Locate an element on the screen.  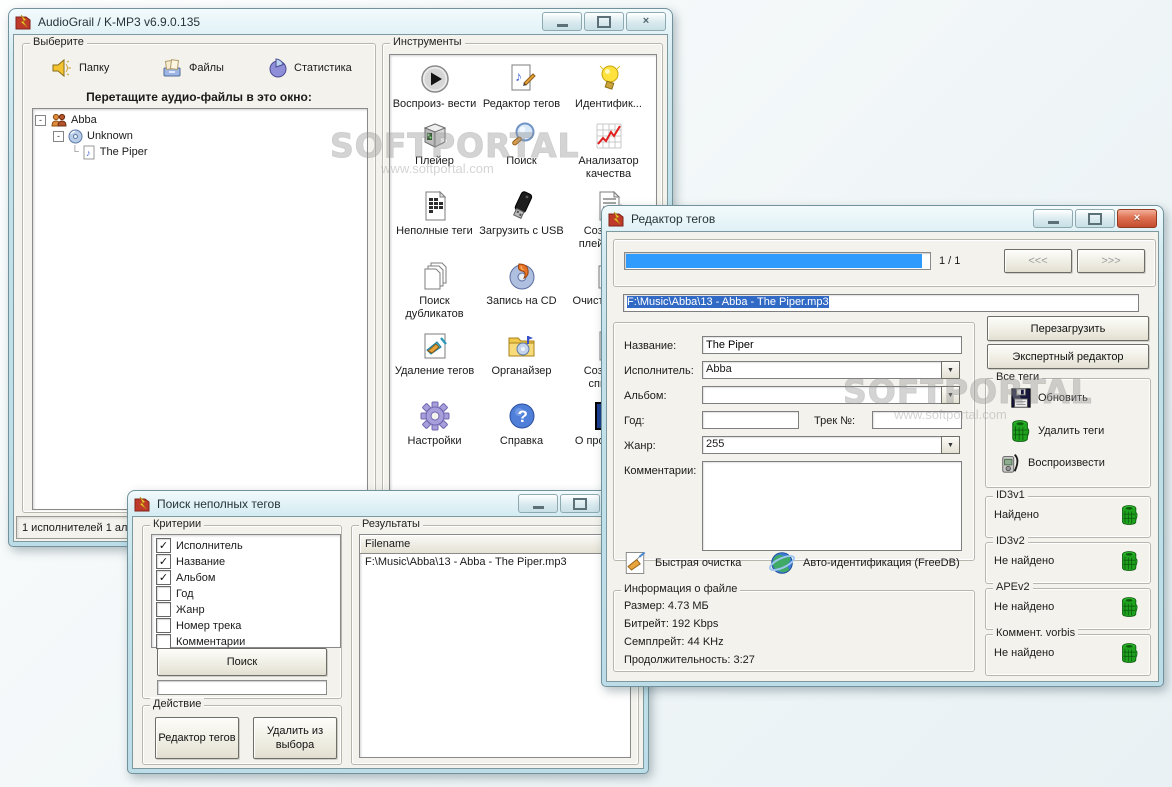
tool-player: Плейер is located at coordinates (434, 150).